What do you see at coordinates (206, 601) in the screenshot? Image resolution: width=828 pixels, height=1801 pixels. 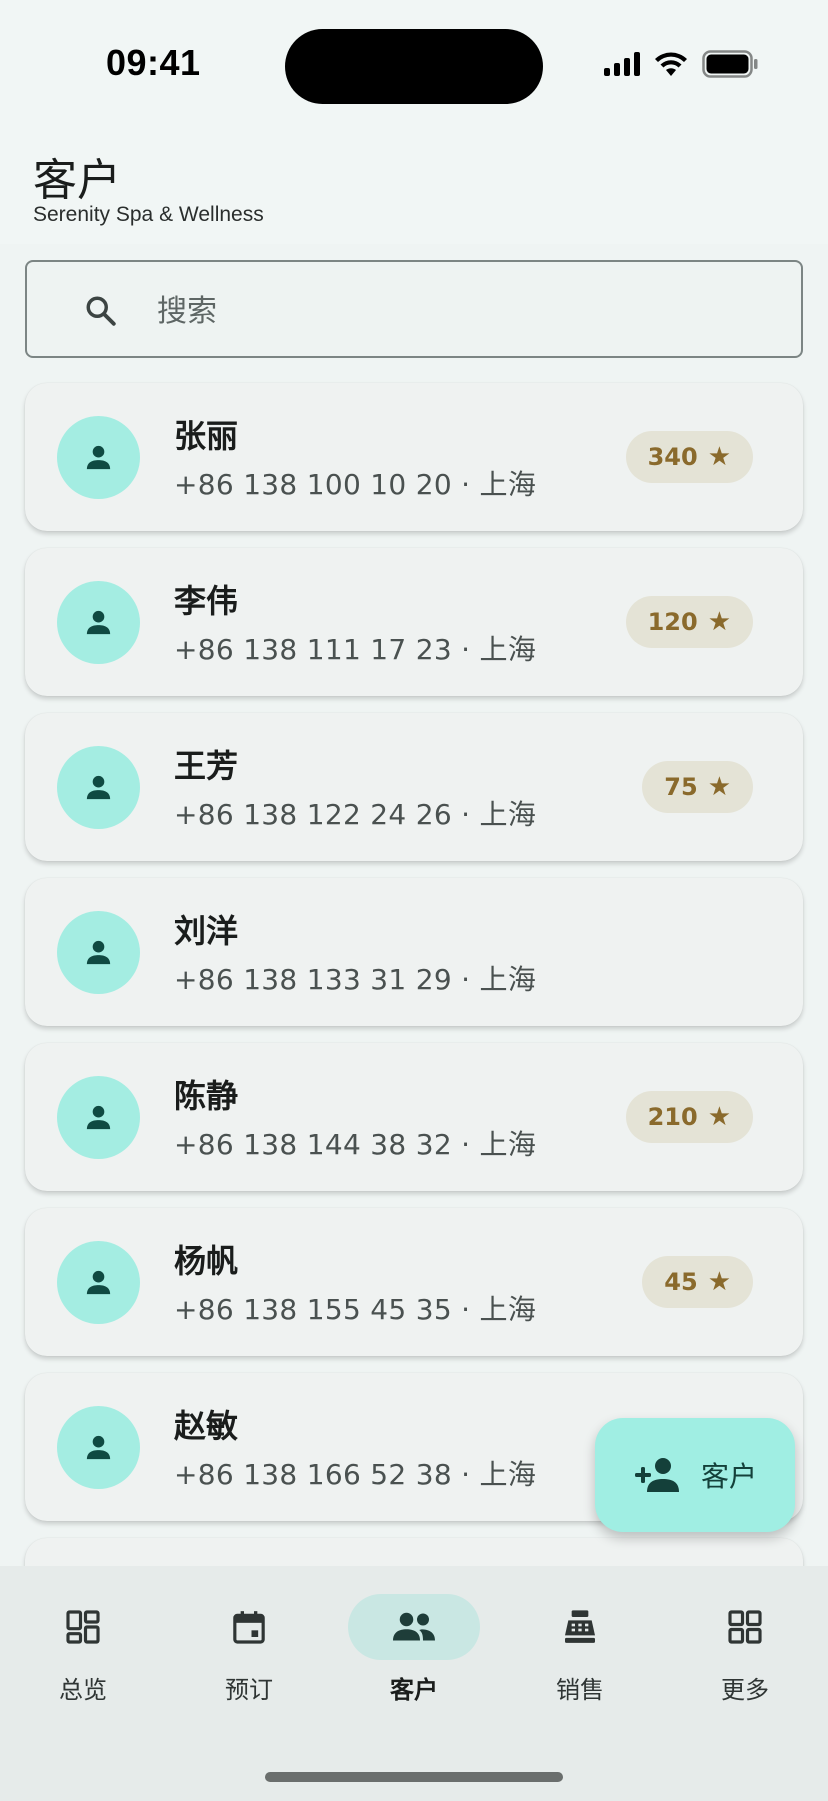 I see `client-name: 李伟` at bounding box center [206, 601].